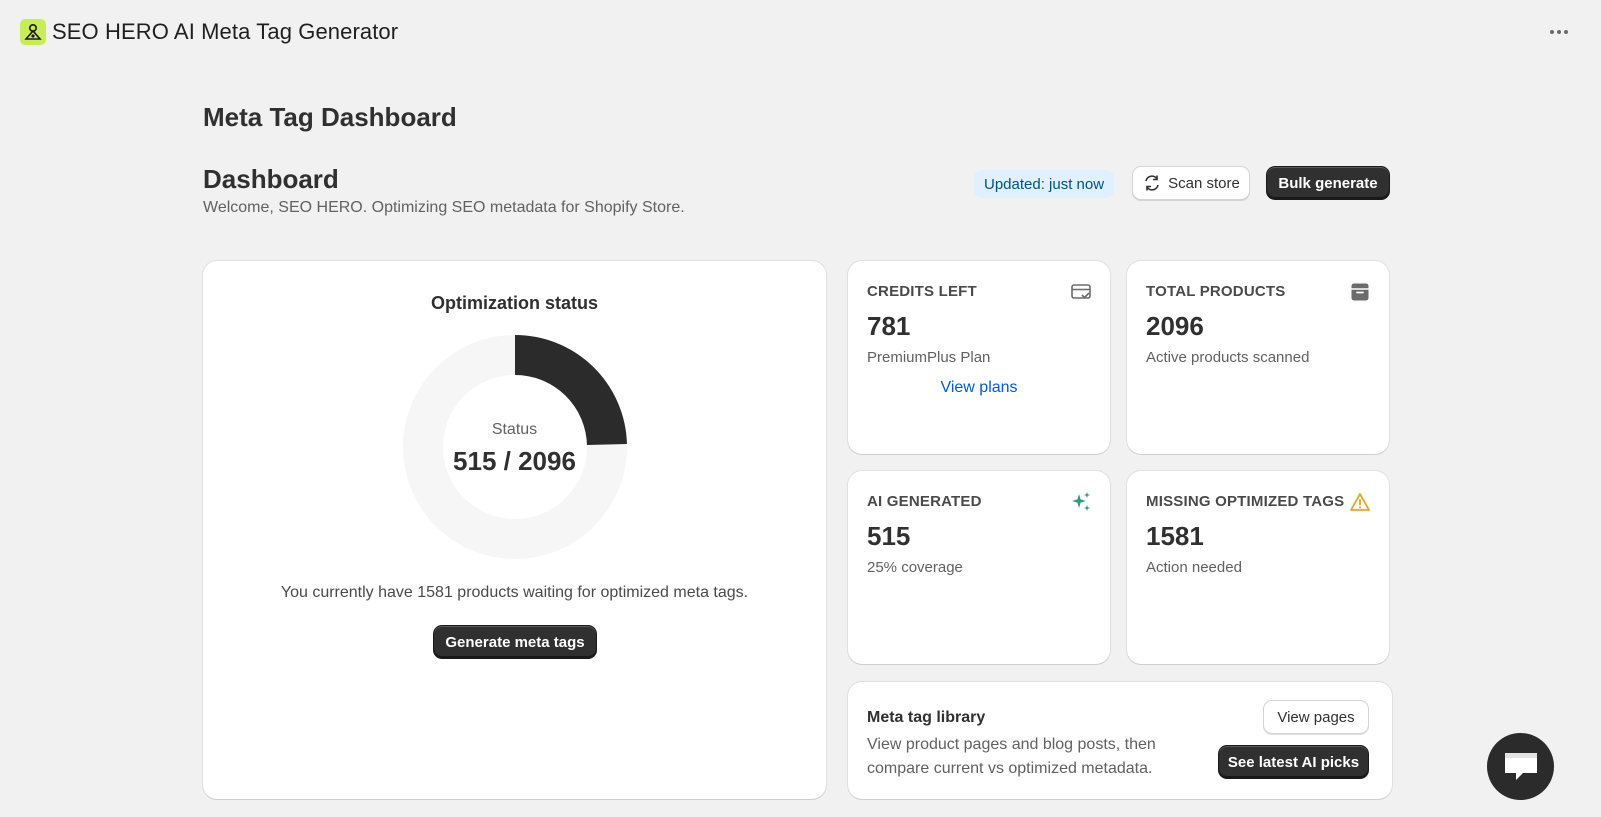 The width and height of the screenshot is (1601, 817). I want to click on library-title: Meta tag library, so click(926, 717).